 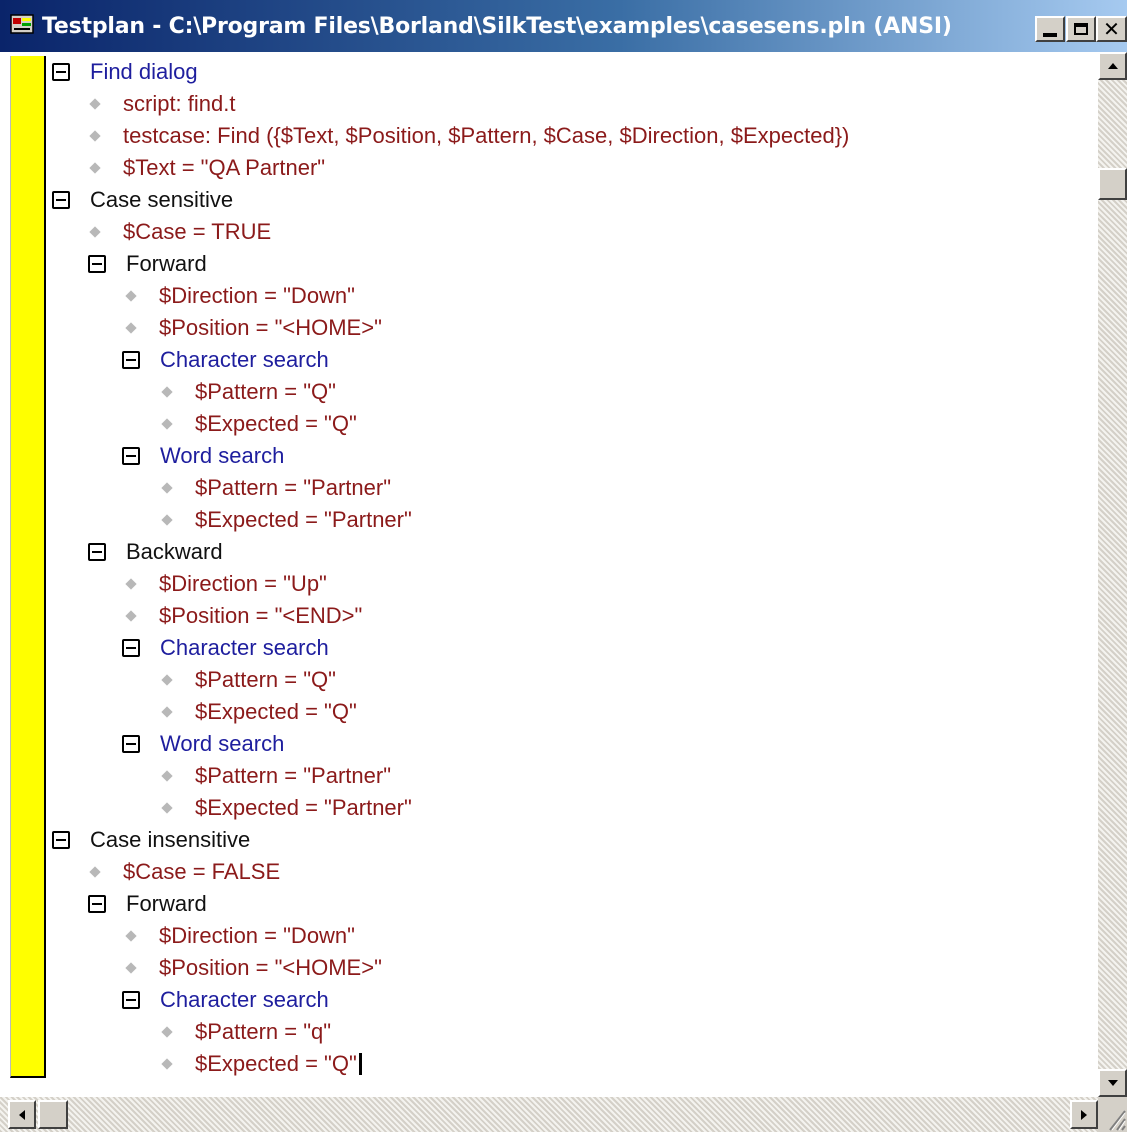 I want to click on outline-statement-row: $Case = FALSE, so click(x=183, y=872).